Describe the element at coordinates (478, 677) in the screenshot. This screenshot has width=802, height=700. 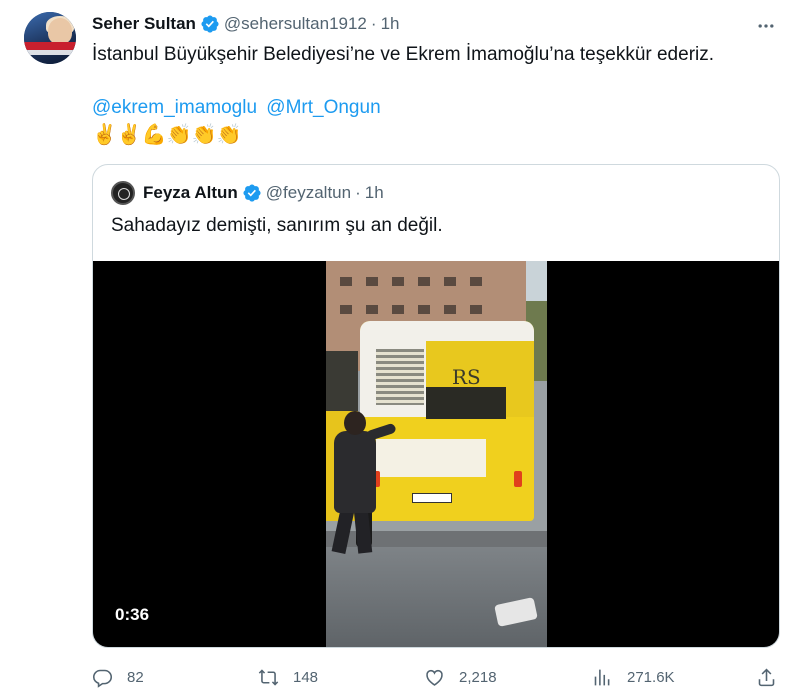
I see `like-count: 2,218` at that location.